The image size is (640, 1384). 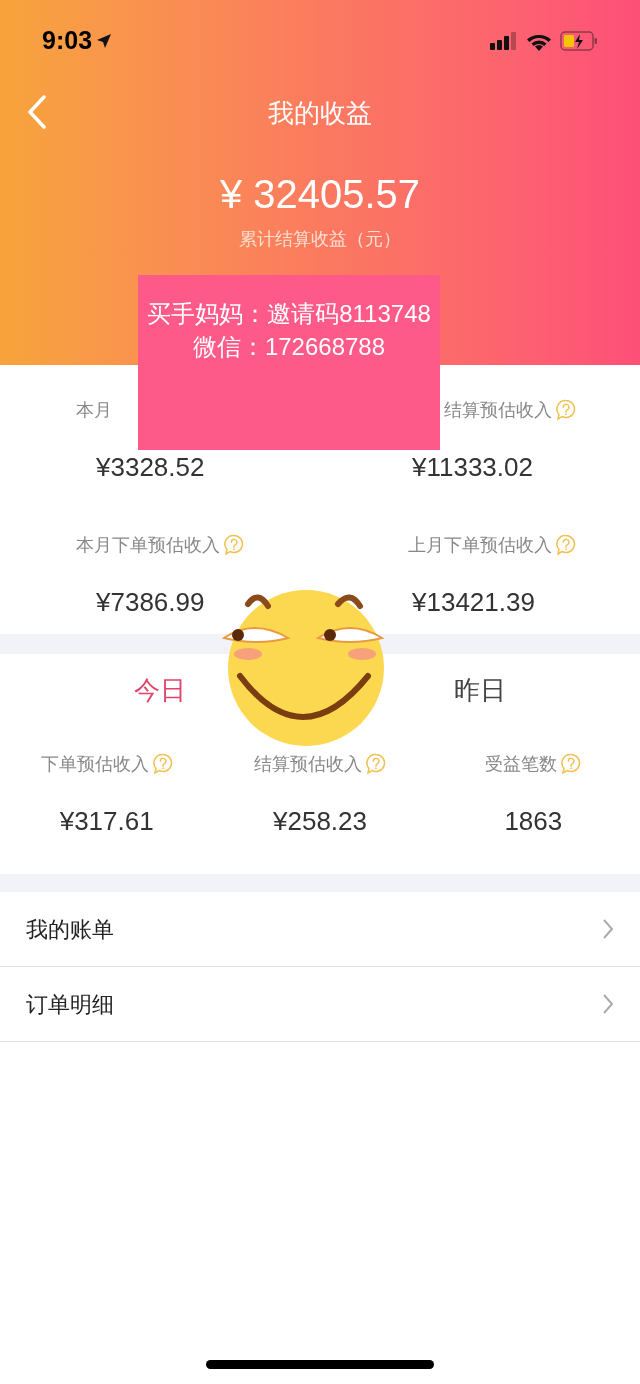 What do you see at coordinates (320, 194) in the screenshot?
I see `total-amount: ¥ 32405.57` at bounding box center [320, 194].